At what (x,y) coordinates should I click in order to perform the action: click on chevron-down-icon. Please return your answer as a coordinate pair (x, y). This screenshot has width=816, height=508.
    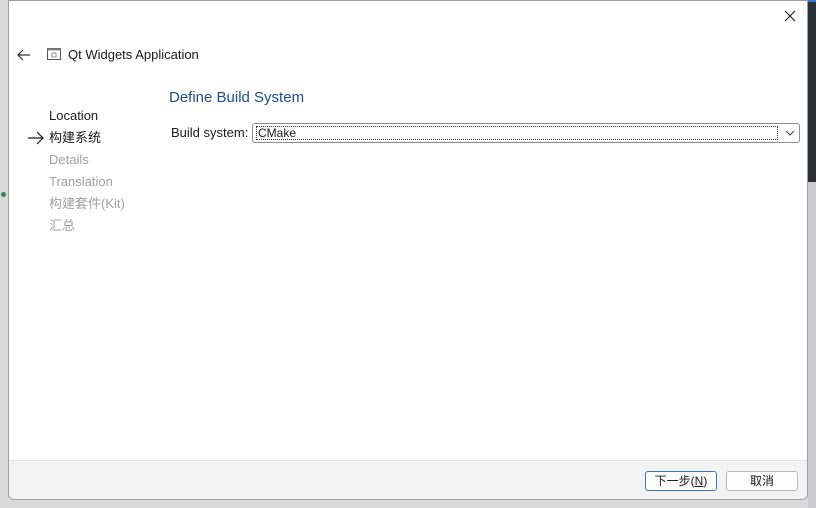
    Looking at the image, I should click on (790, 133).